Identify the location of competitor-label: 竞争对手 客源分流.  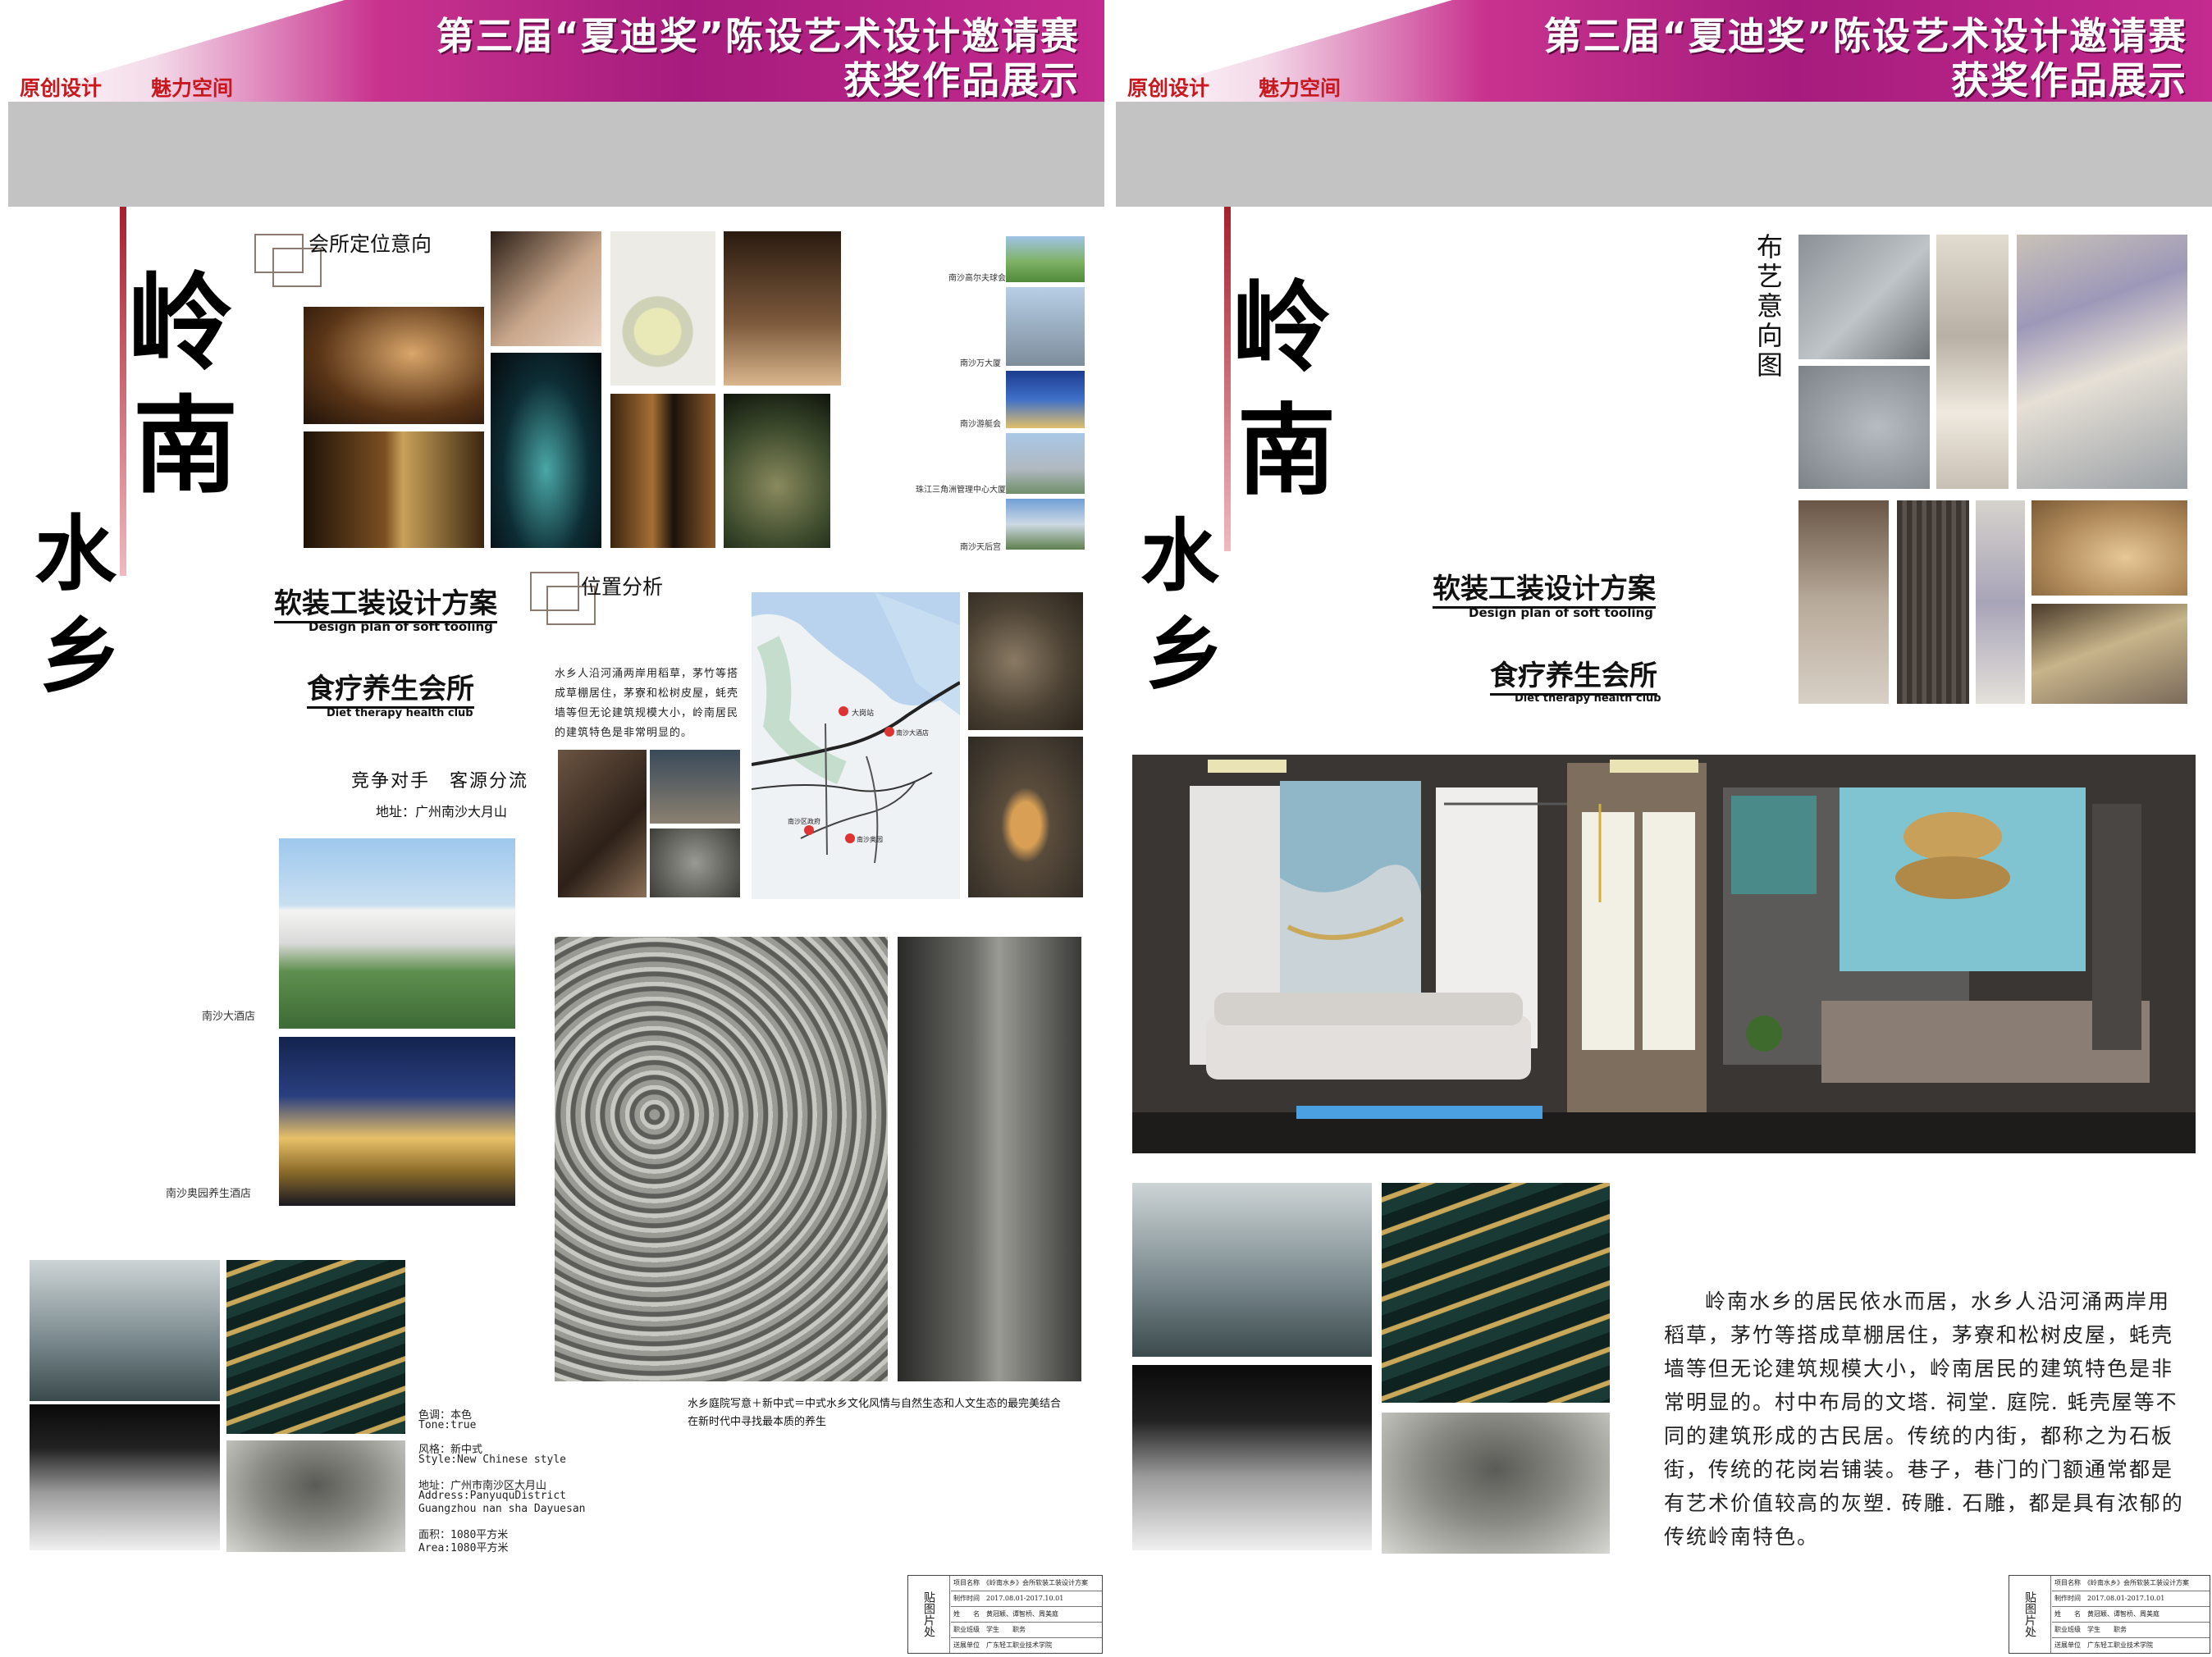
(440, 781).